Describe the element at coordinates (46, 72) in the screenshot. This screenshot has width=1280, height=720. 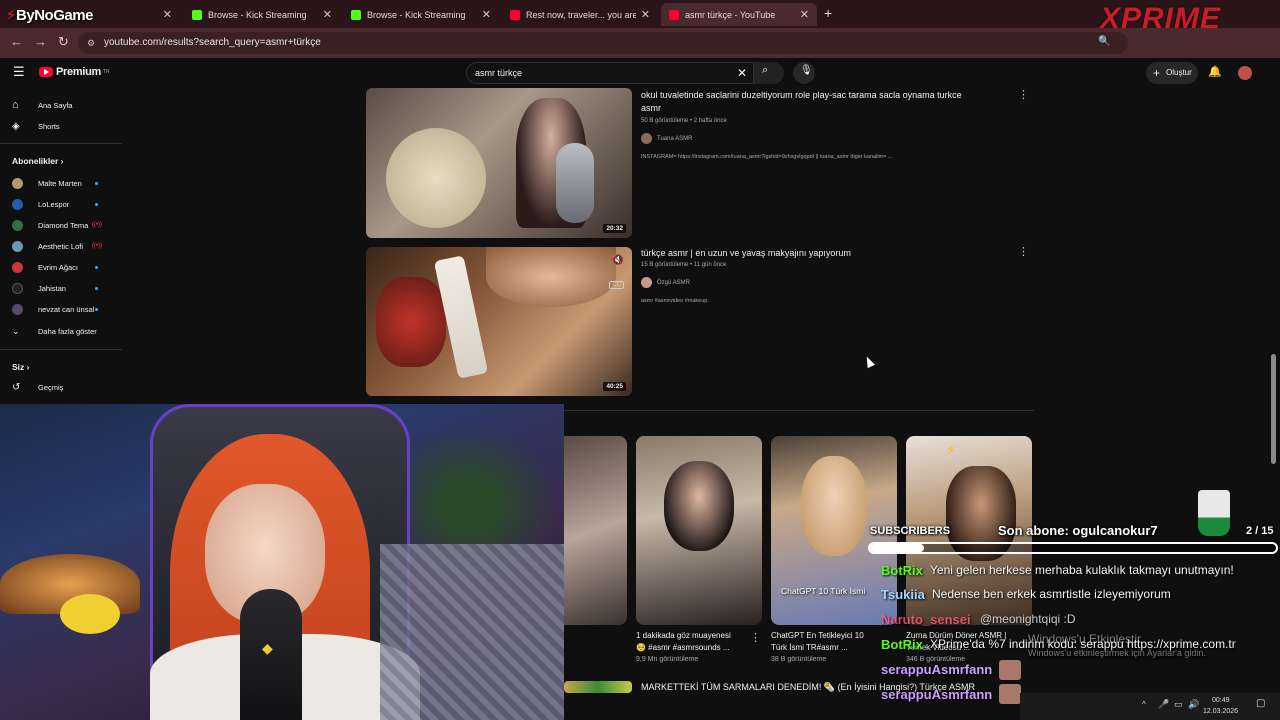
I see `youtube-play-icon` at that location.